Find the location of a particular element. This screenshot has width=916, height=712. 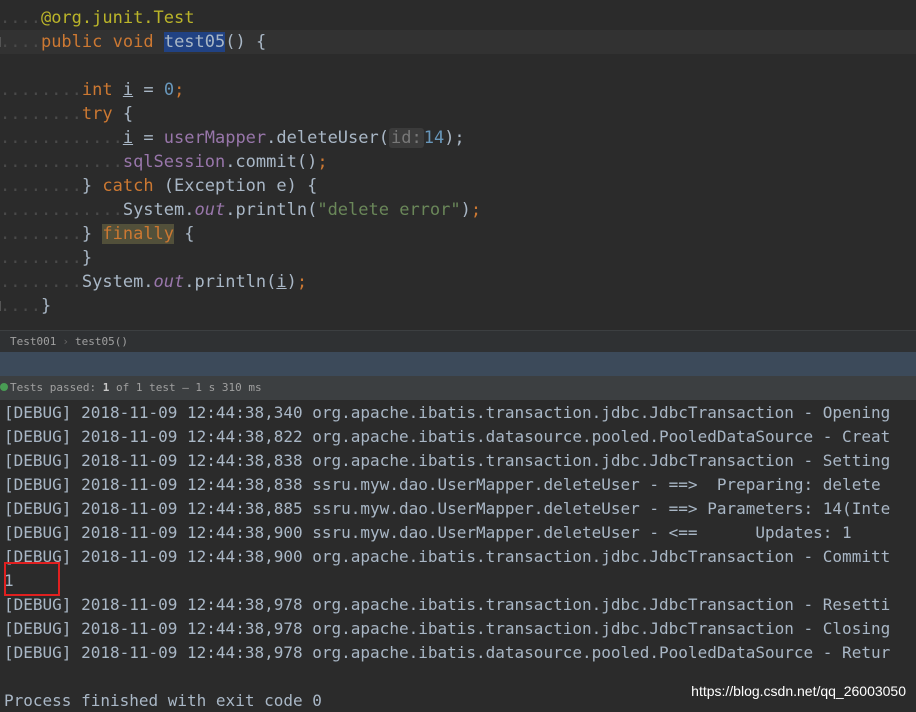

code-line-11: ........} is located at coordinates (458, 258).